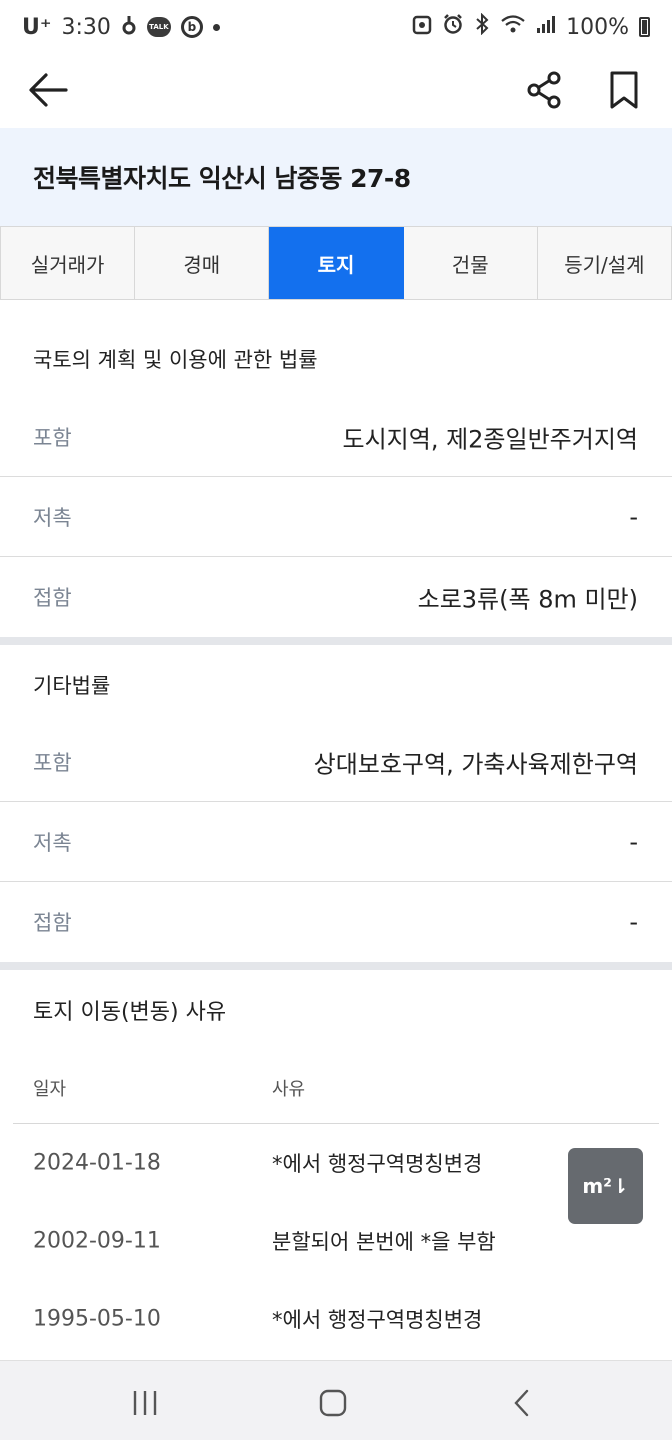 Image resolution: width=672 pixels, height=1440 pixels. What do you see at coordinates (604, 263) in the screenshot?
I see `tab-registry-design: 등기/설계` at bounding box center [604, 263].